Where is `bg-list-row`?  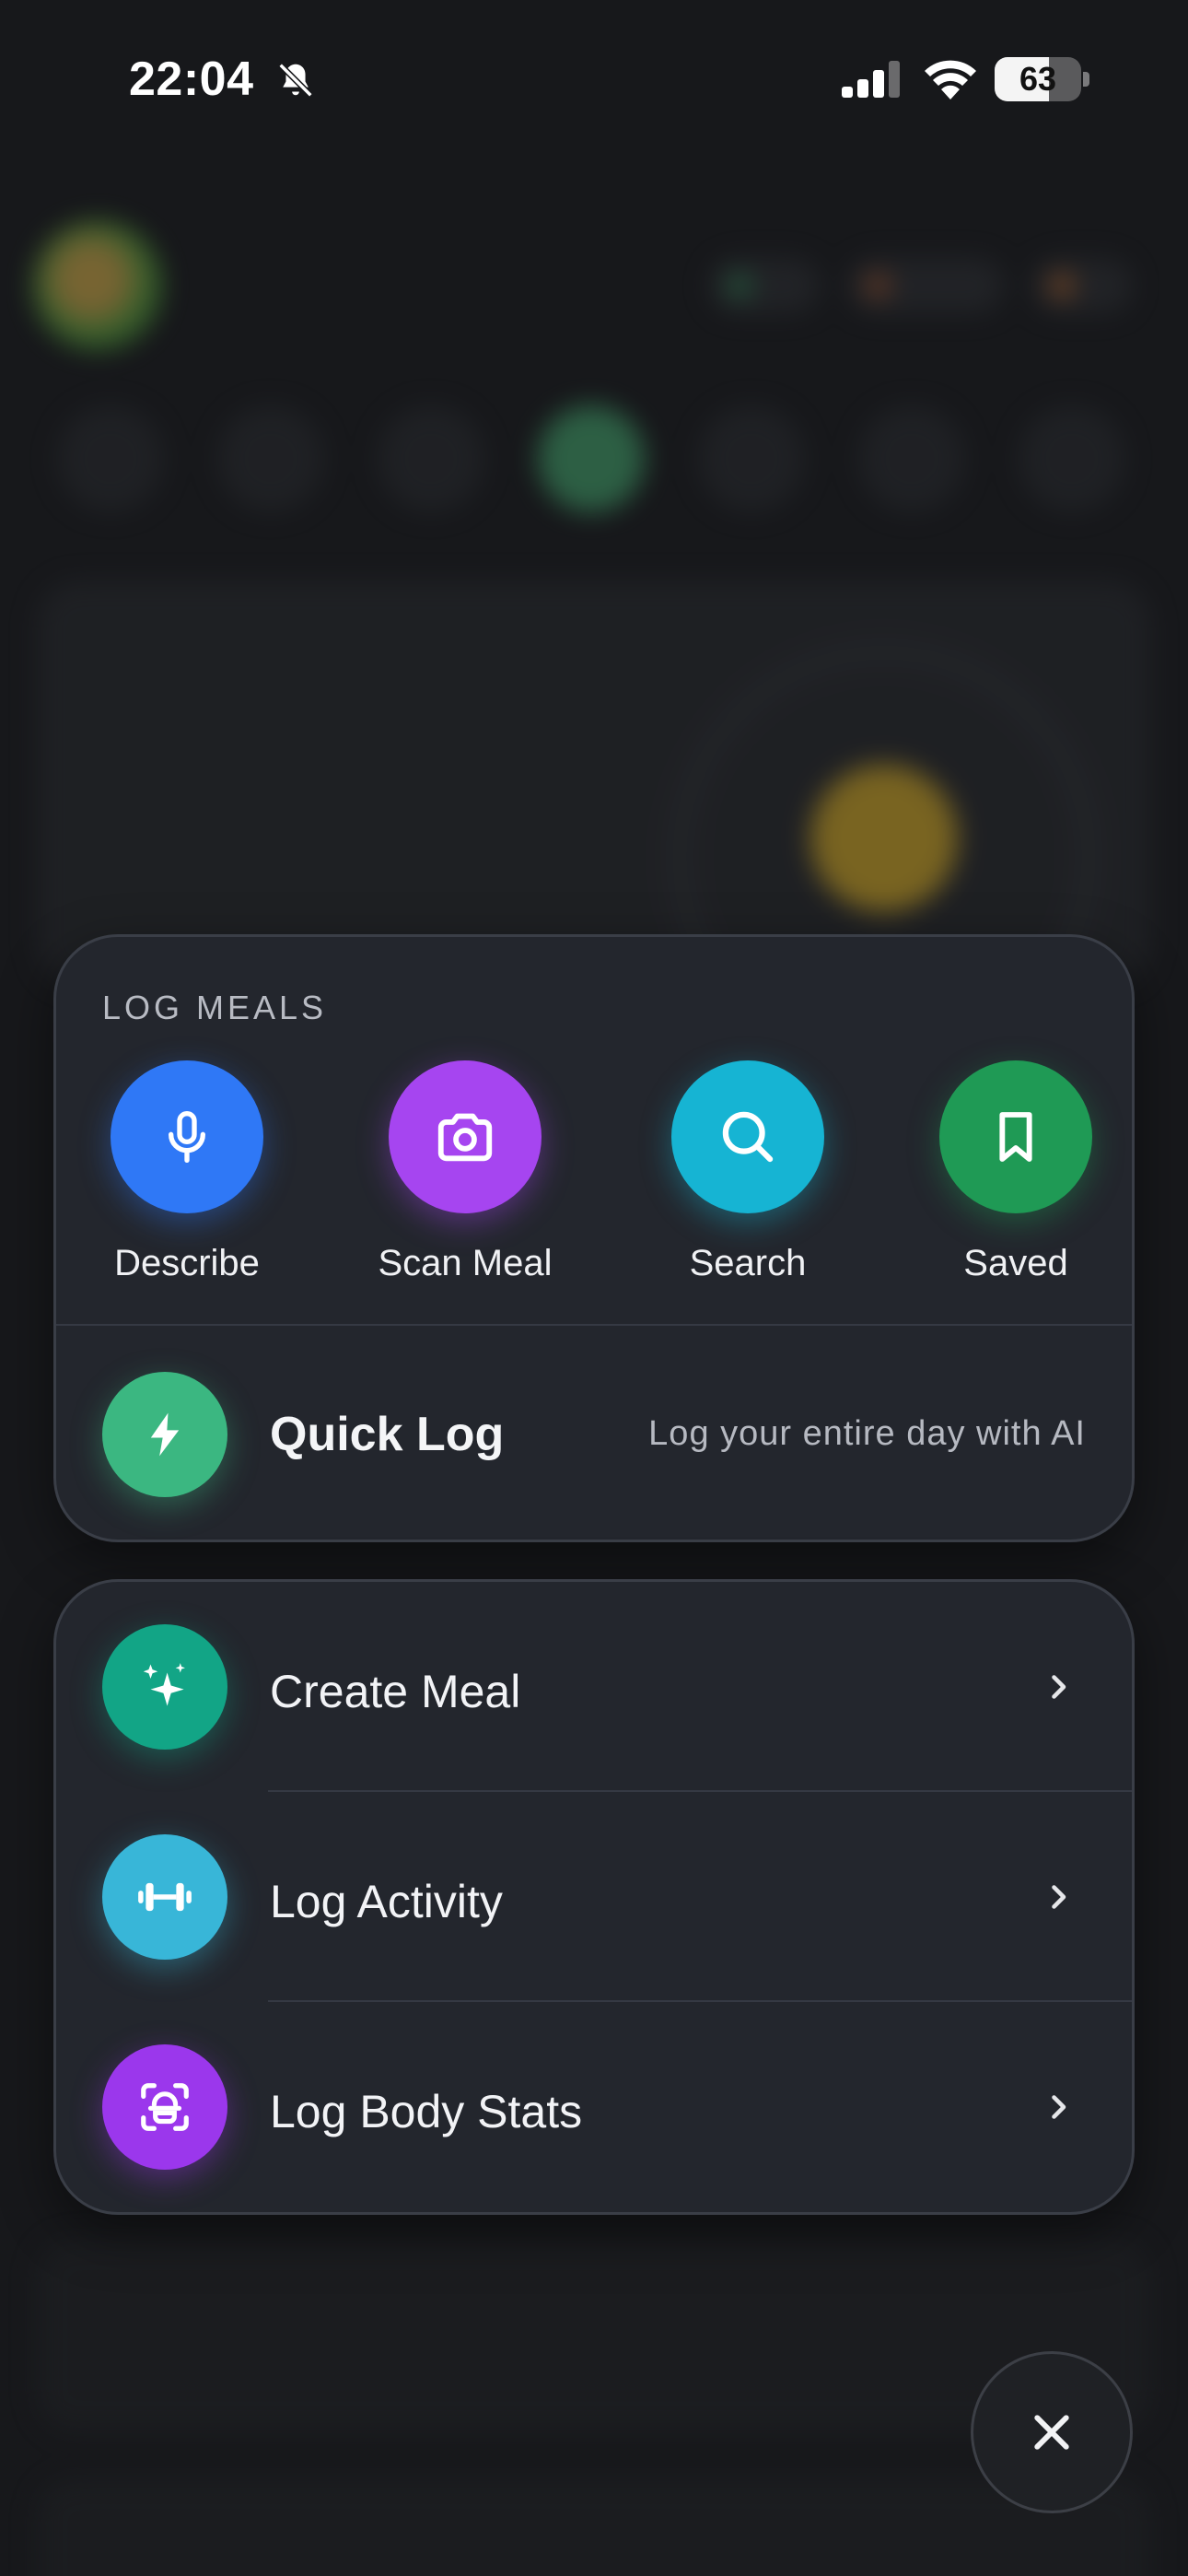
bg-list-row is located at coordinates (594, 2527).